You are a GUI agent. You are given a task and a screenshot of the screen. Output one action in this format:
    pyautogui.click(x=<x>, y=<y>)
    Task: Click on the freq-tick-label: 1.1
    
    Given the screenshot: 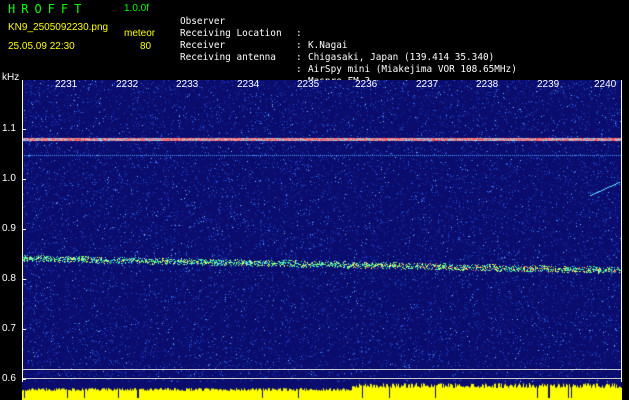 What is the action you would take?
    pyautogui.click(x=9, y=128)
    